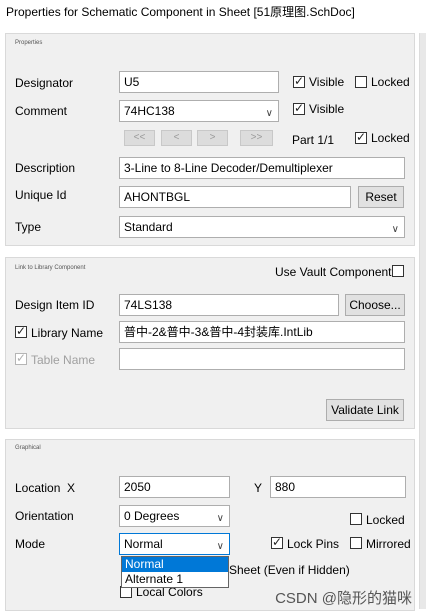 The image size is (426, 614). What do you see at coordinates (356, 519) in the screenshot?
I see `orientation-locked-checkbox` at bounding box center [356, 519].